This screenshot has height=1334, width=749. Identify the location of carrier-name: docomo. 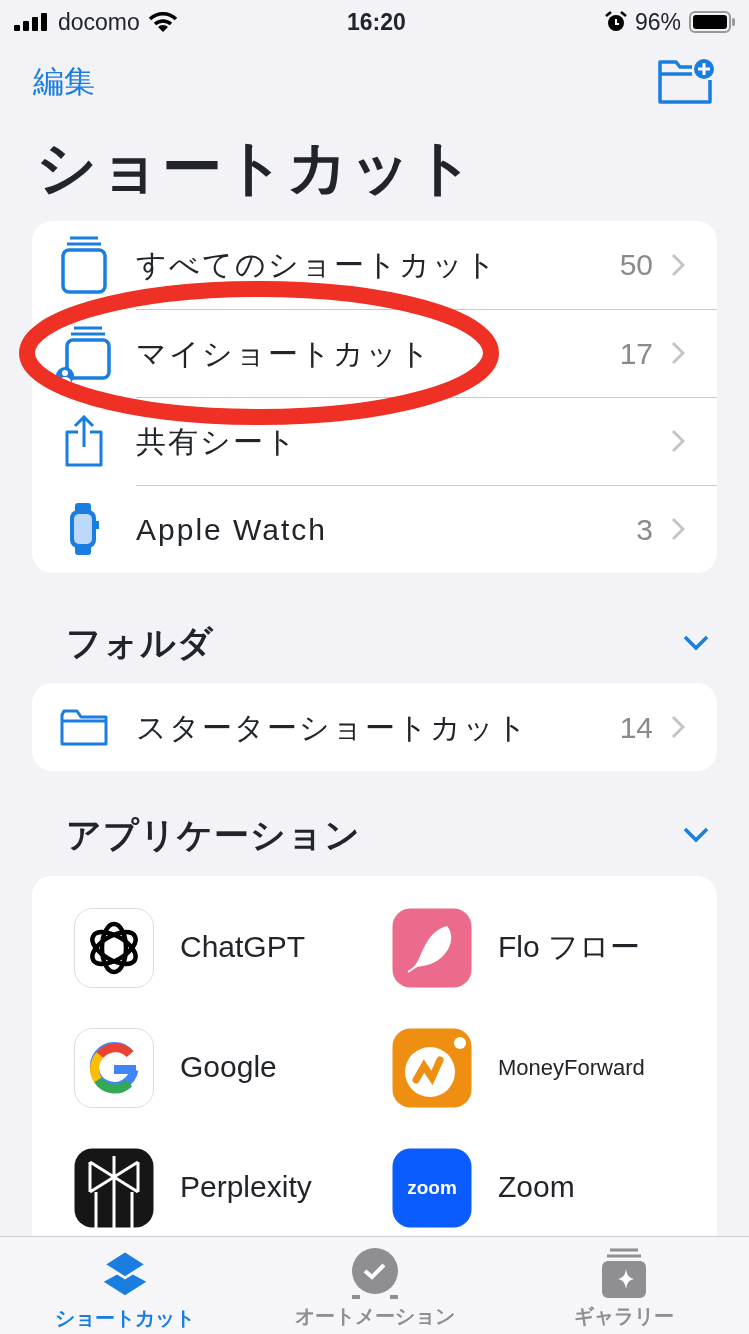
(99, 22).